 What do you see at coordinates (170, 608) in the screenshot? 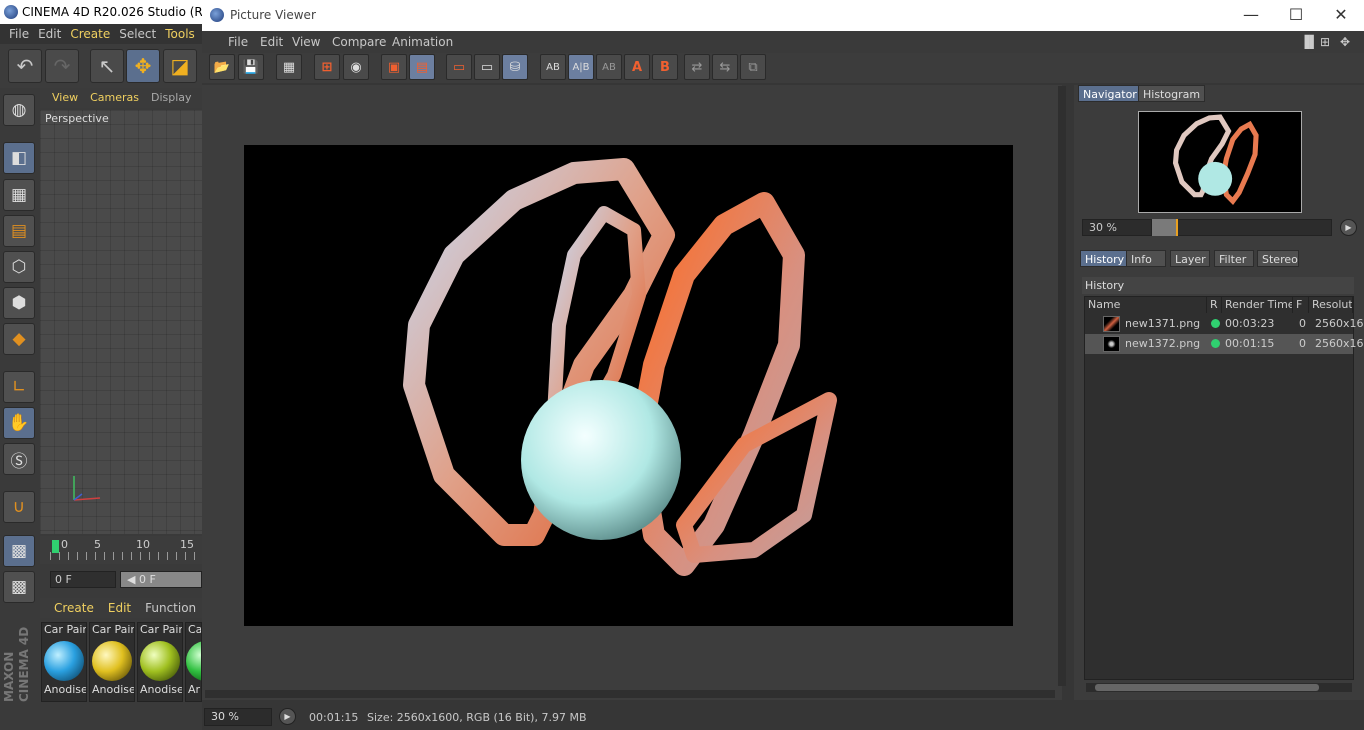
I see `material-menu-function: Function` at bounding box center [170, 608].